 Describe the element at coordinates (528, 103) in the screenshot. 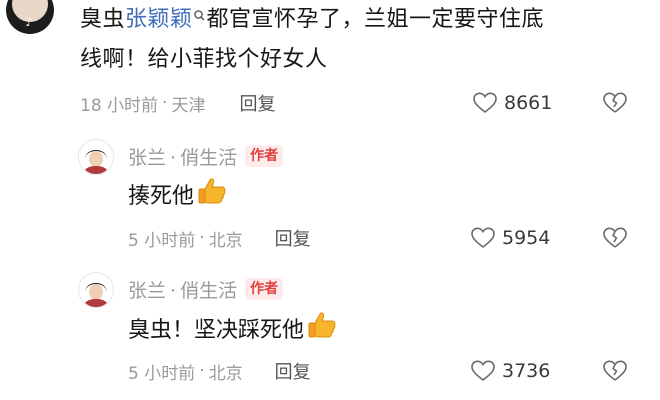

I see `like-count: 8661` at that location.